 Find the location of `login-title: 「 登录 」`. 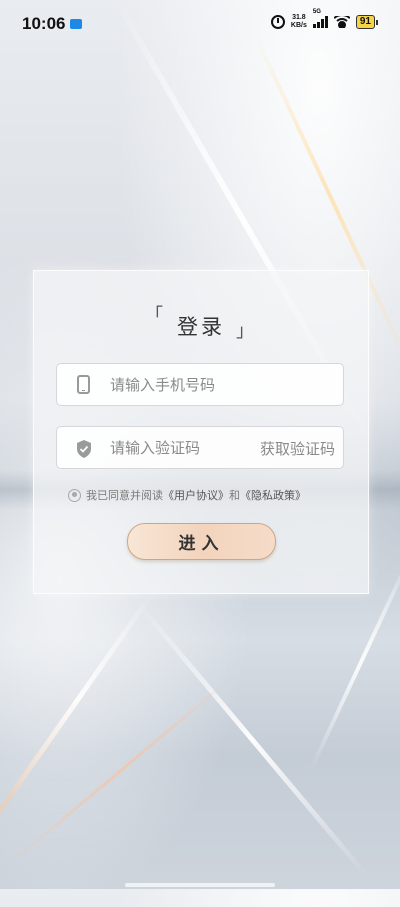

login-title: 「 登录 」 is located at coordinates (199, 323).